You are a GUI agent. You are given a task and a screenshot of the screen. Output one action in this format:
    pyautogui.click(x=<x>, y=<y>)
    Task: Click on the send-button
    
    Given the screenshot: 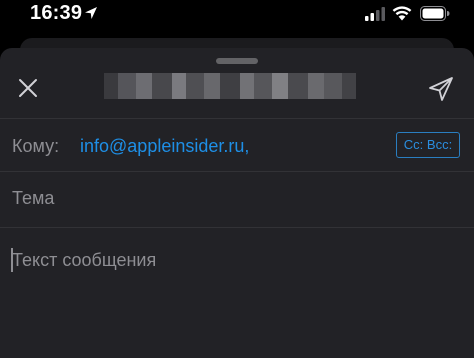 What is the action you would take?
    pyautogui.click(x=441, y=89)
    